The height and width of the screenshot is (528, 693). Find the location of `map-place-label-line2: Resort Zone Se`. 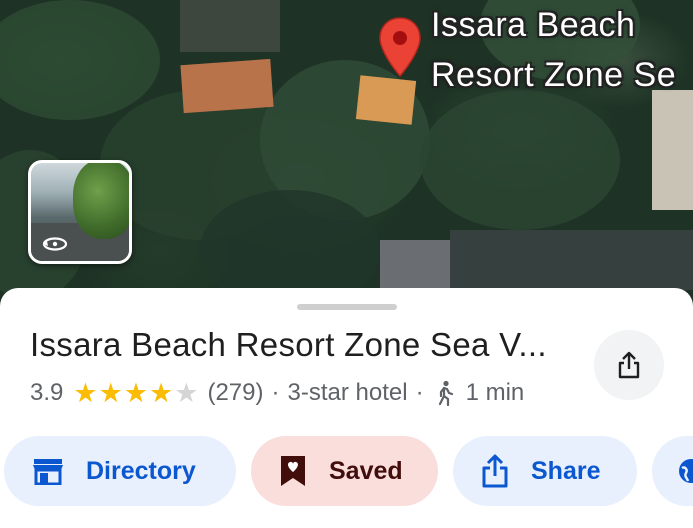

map-place-label-line2: Resort Zone Se is located at coordinates (554, 75).